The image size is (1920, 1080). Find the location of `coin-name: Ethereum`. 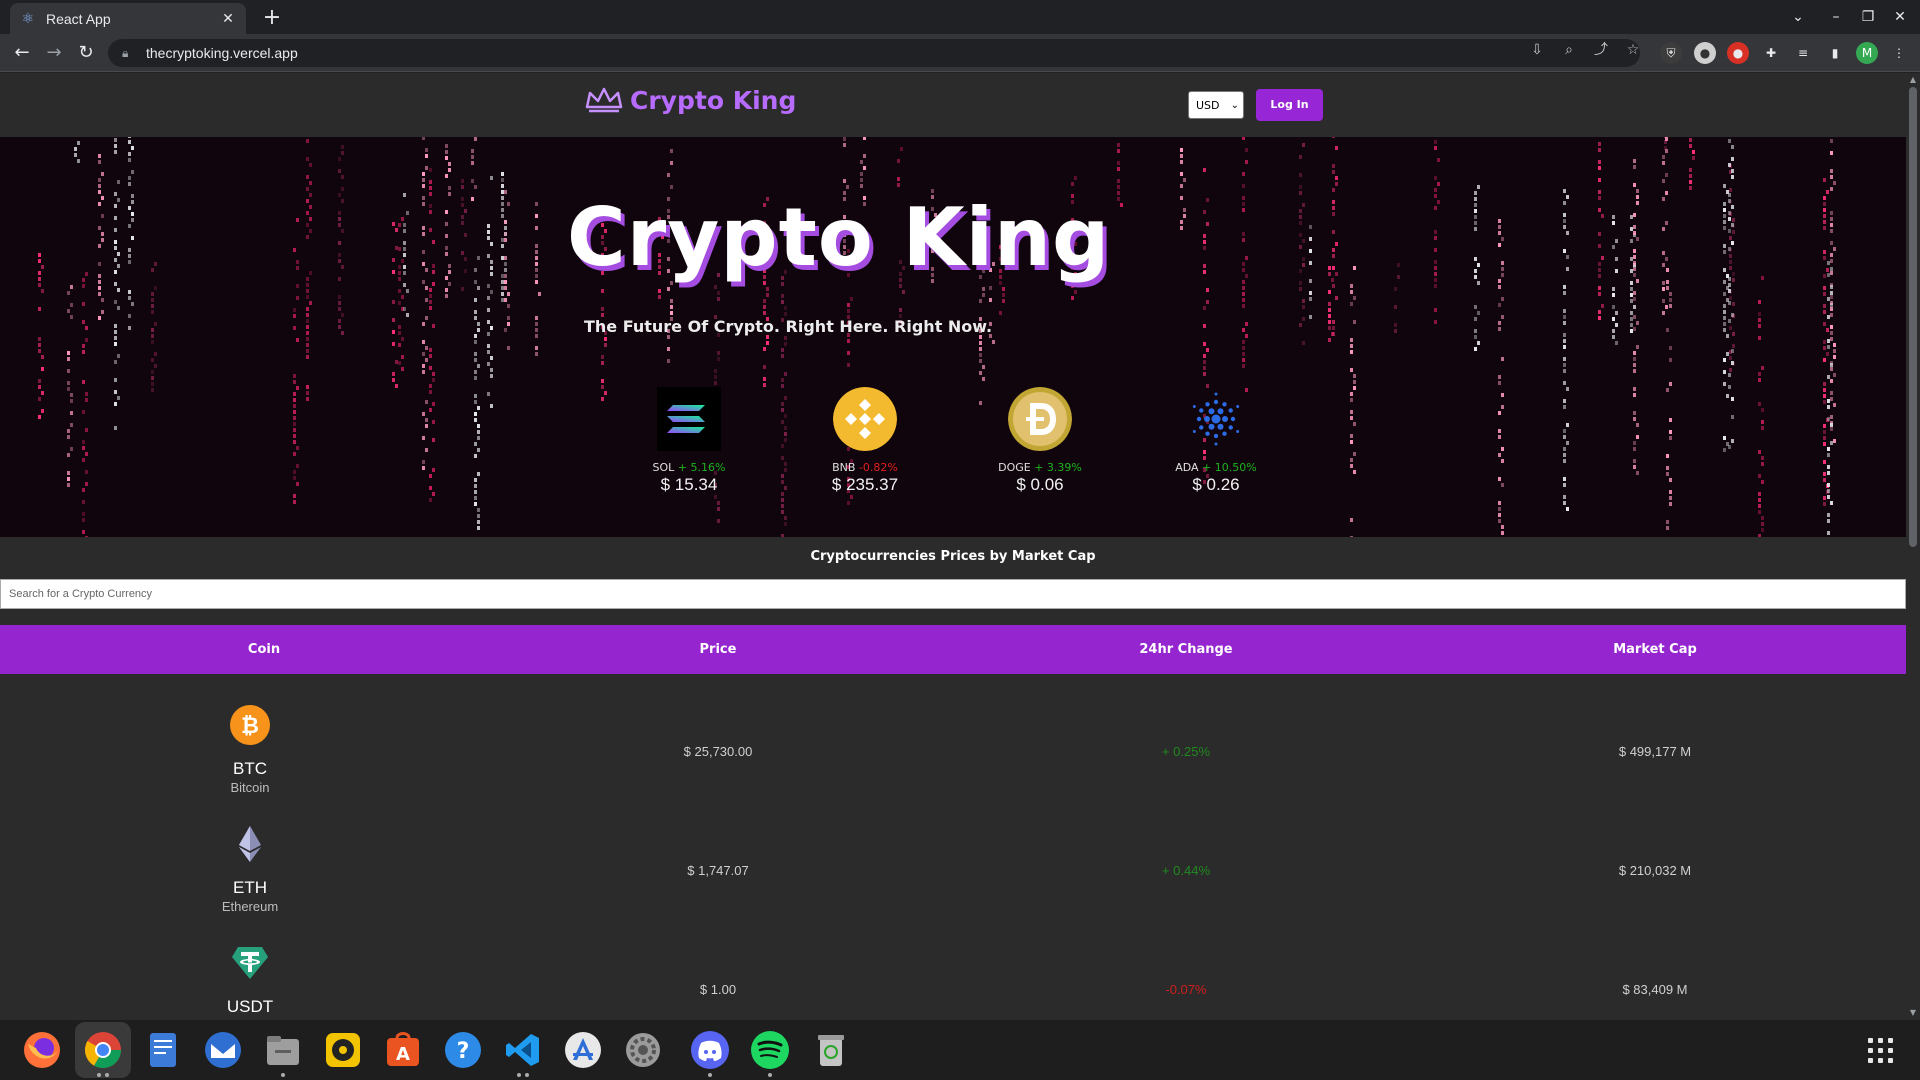

coin-name: Ethereum is located at coordinates (250, 906).